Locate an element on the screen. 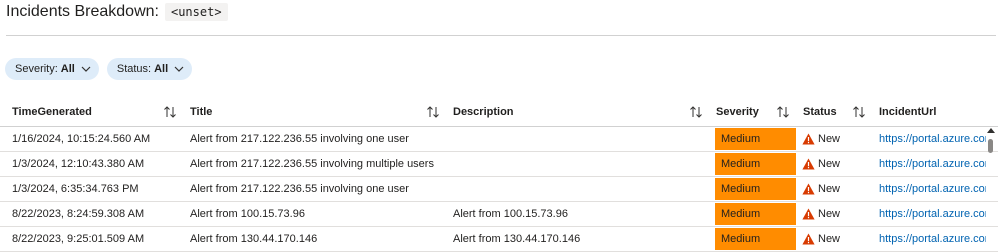 The image size is (998, 252). vertical-scrollbar is located at coordinates (991, 185).